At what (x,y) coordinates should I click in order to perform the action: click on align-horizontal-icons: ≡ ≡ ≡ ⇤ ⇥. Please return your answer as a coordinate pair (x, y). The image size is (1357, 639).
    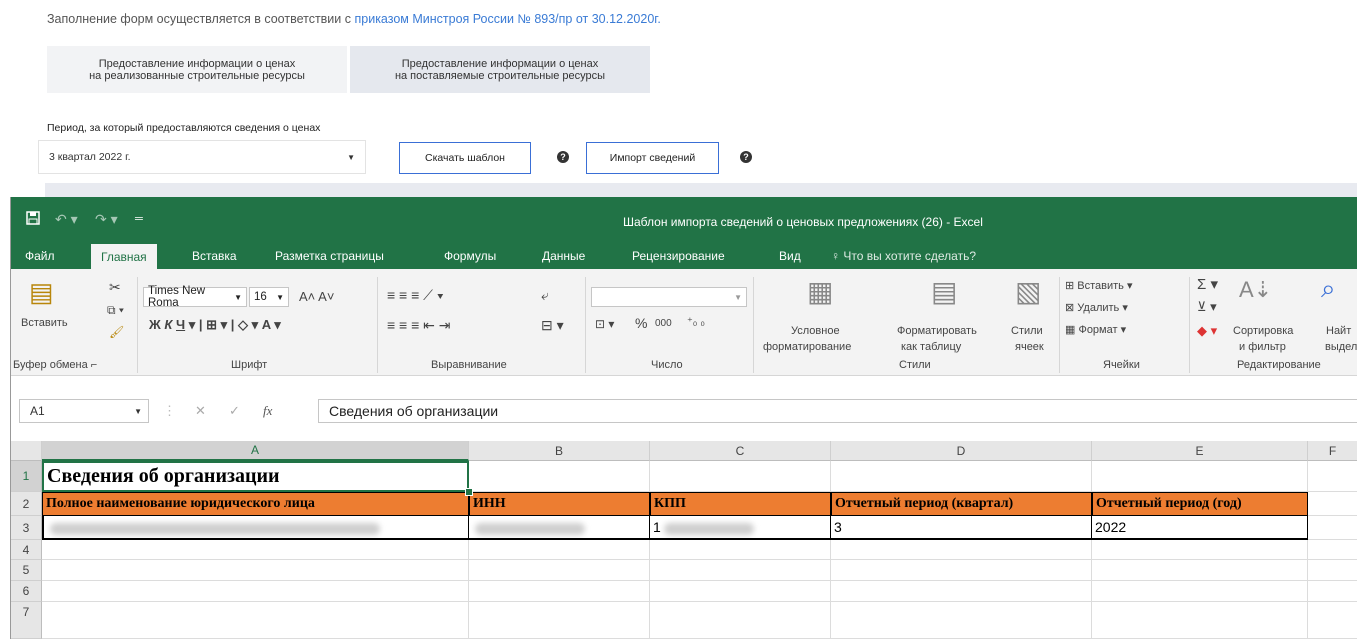
    Looking at the image, I should click on (419, 325).